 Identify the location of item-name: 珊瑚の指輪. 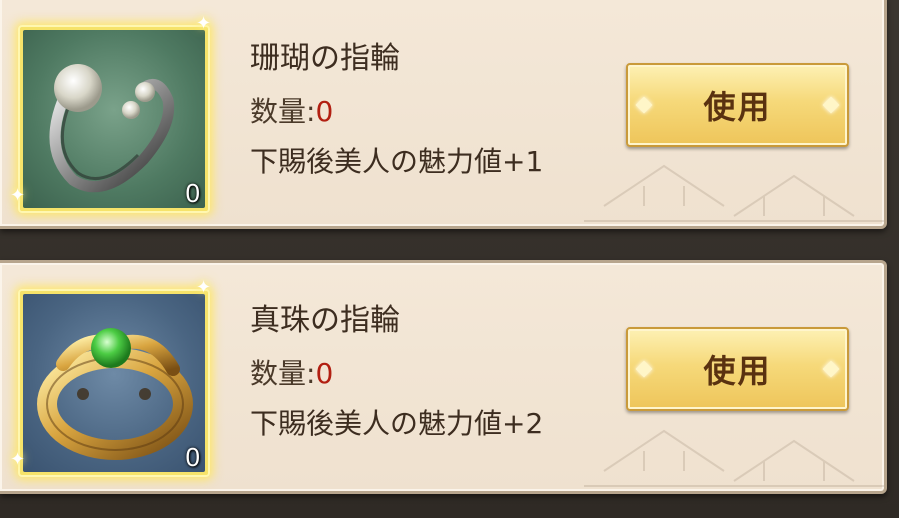
(325, 58).